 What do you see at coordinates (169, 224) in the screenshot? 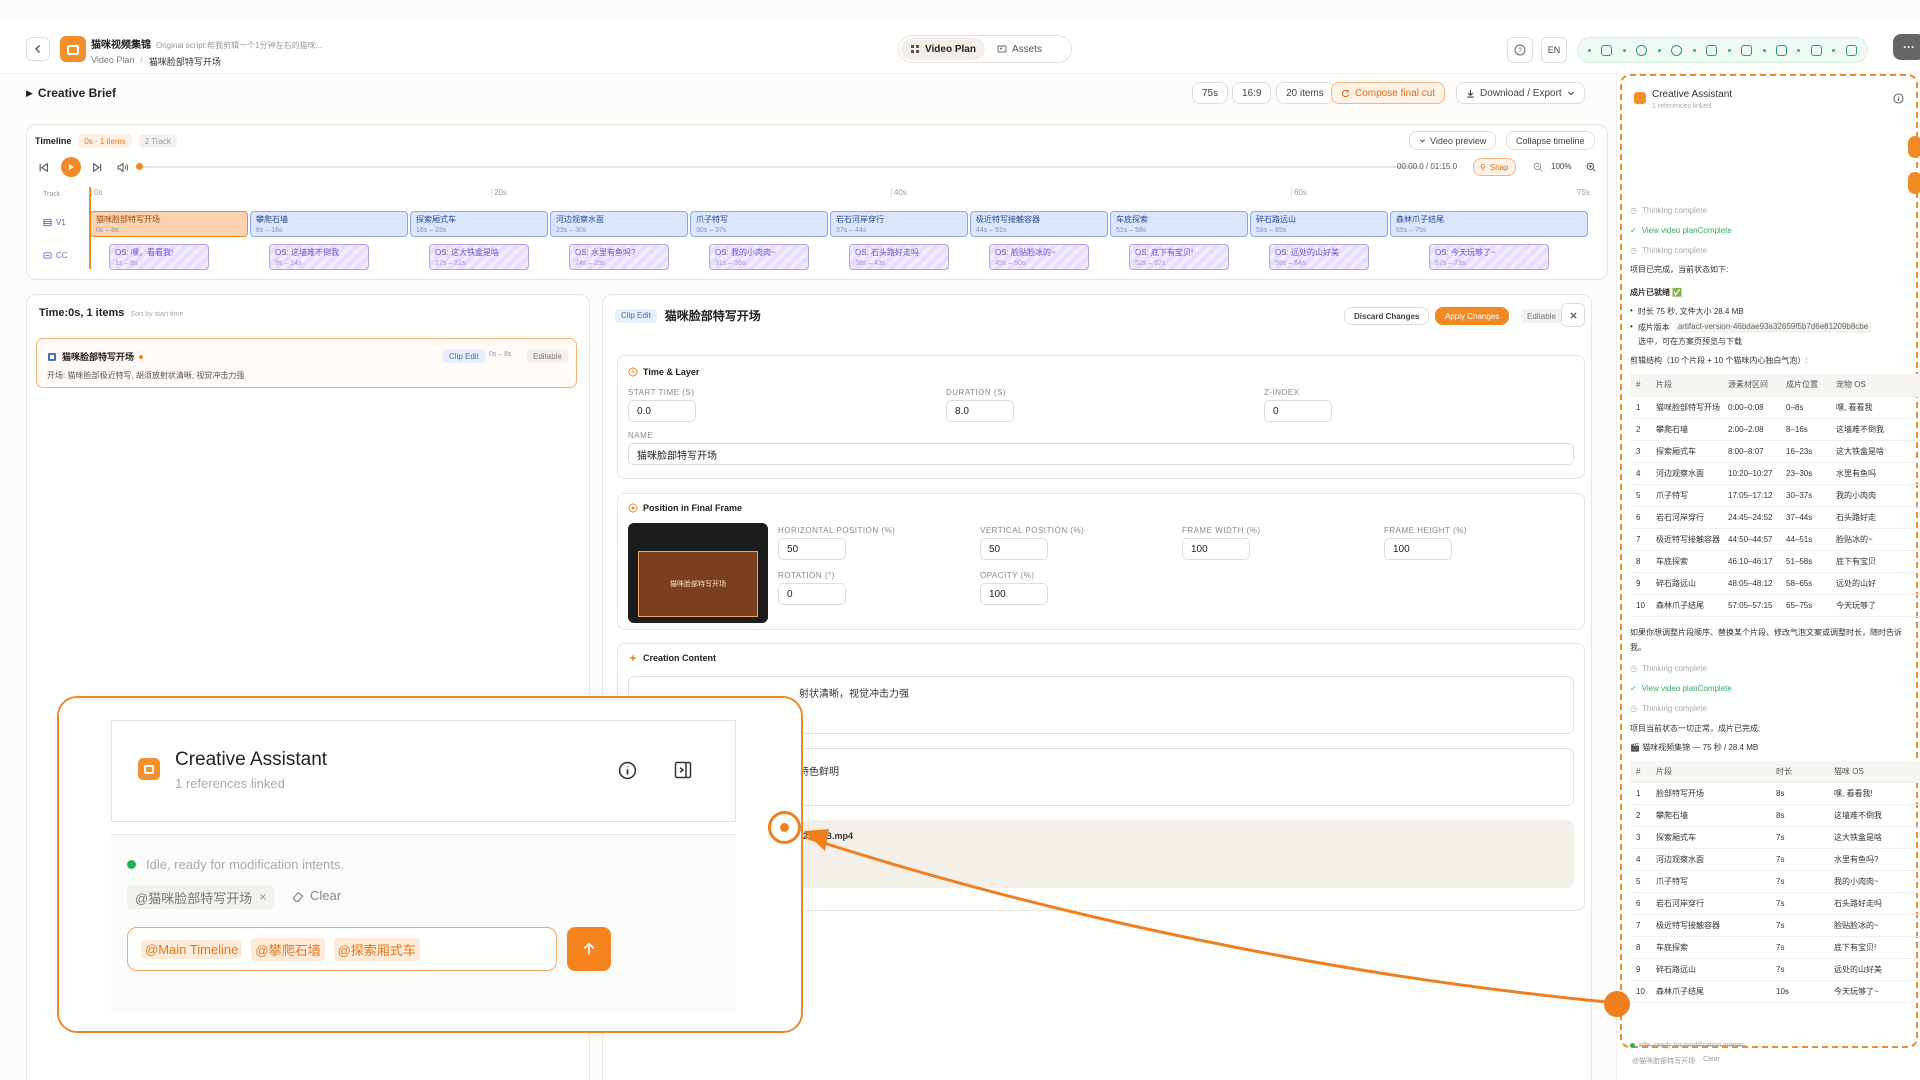
I see `timeline-clip: 猫咪脸部特写开场 0s – 8s` at bounding box center [169, 224].